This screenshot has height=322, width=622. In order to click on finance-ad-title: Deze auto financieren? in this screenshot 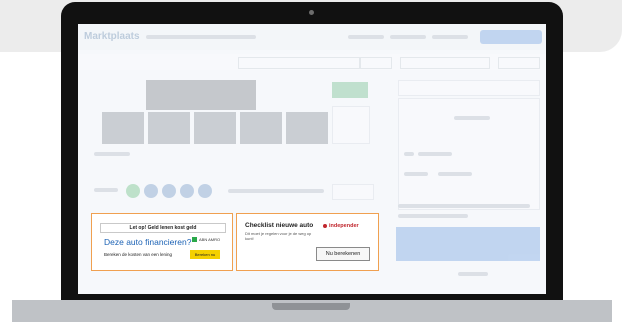, I will do `click(147, 242)`.